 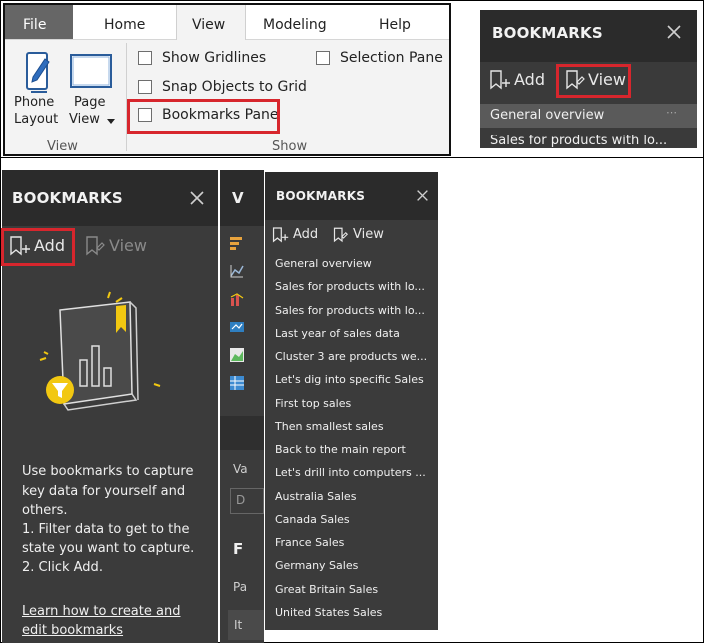 I want to click on page-view-icon, so click(x=91, y=71).